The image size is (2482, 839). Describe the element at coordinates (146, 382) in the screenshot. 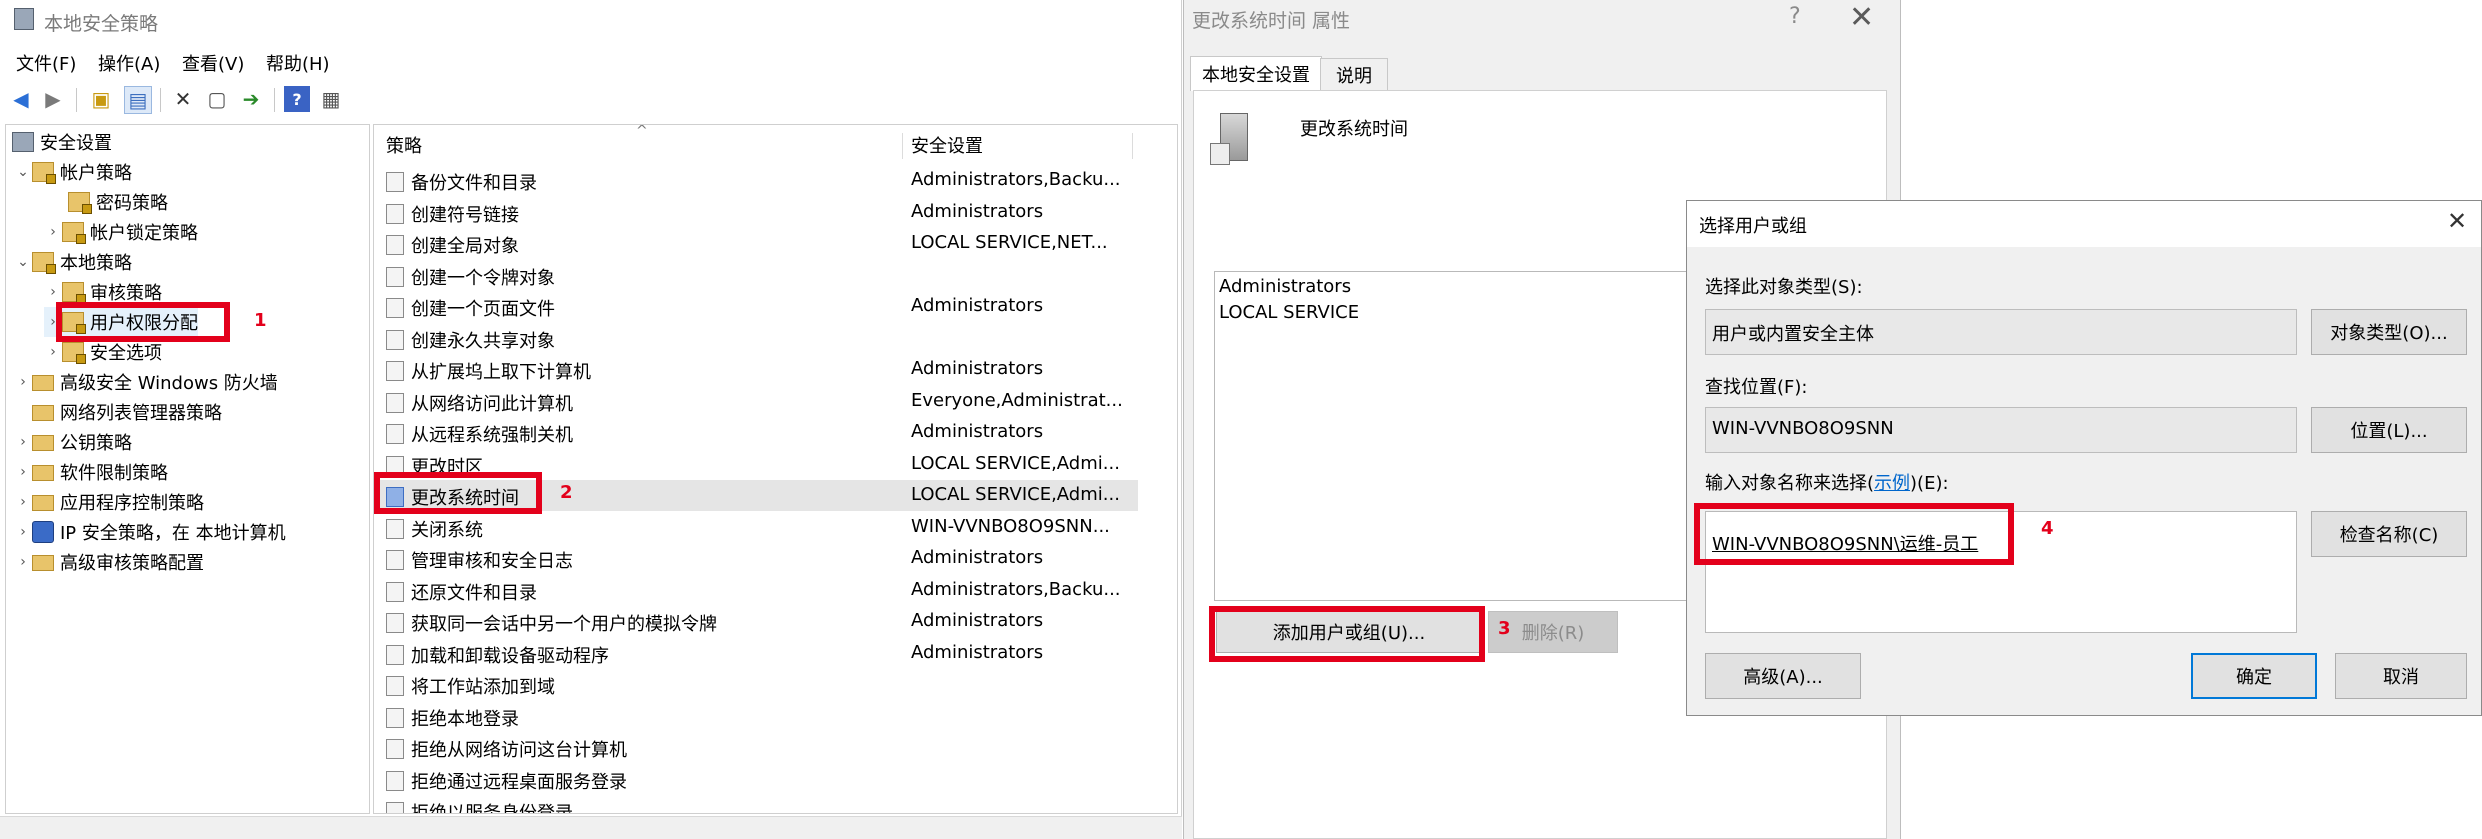

I see `tree-node-firewall: › 高级安全 Windows 防火墙` at that location.